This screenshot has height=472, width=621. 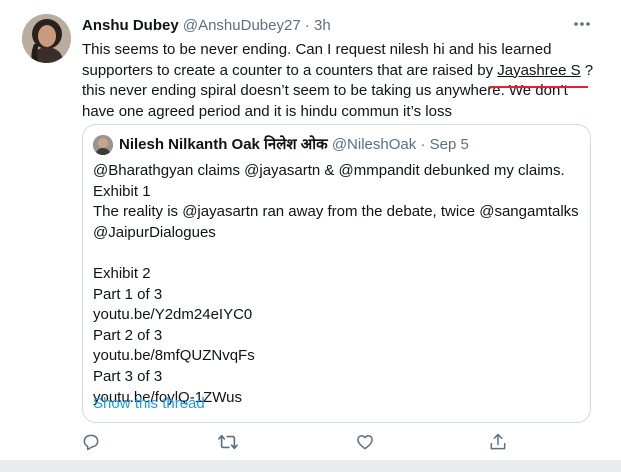 I want to click on more-icon, so click(x=582, y=24).